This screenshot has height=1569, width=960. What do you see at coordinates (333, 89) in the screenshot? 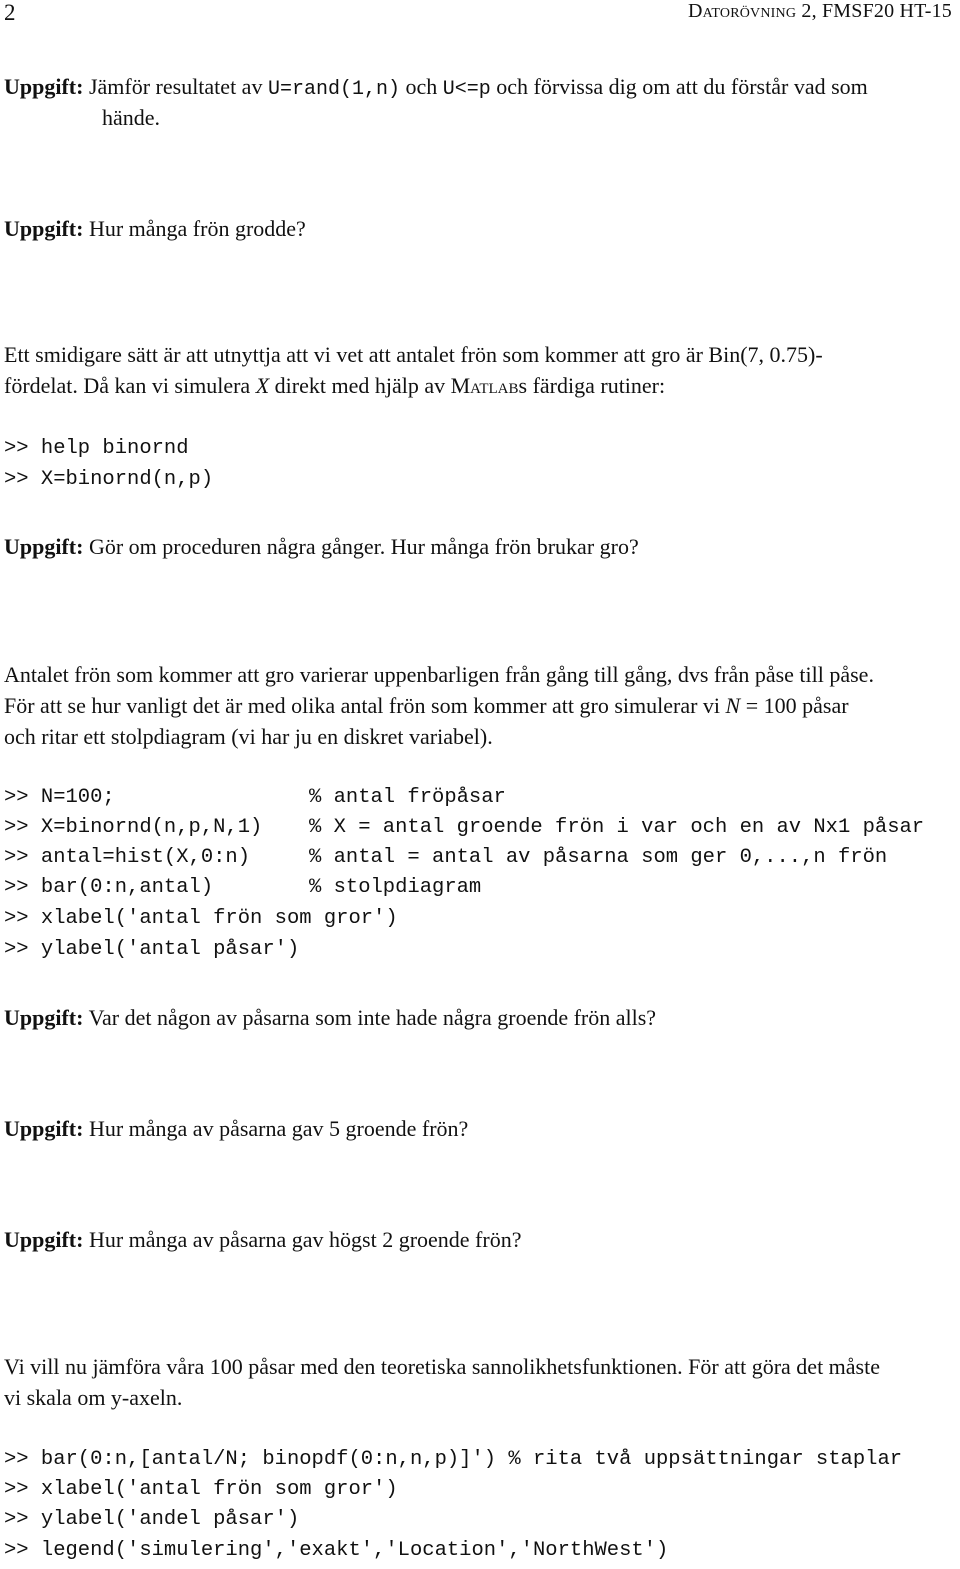
I see `inline-code: U=rand(1,n)` at bounding box center [333, 89].